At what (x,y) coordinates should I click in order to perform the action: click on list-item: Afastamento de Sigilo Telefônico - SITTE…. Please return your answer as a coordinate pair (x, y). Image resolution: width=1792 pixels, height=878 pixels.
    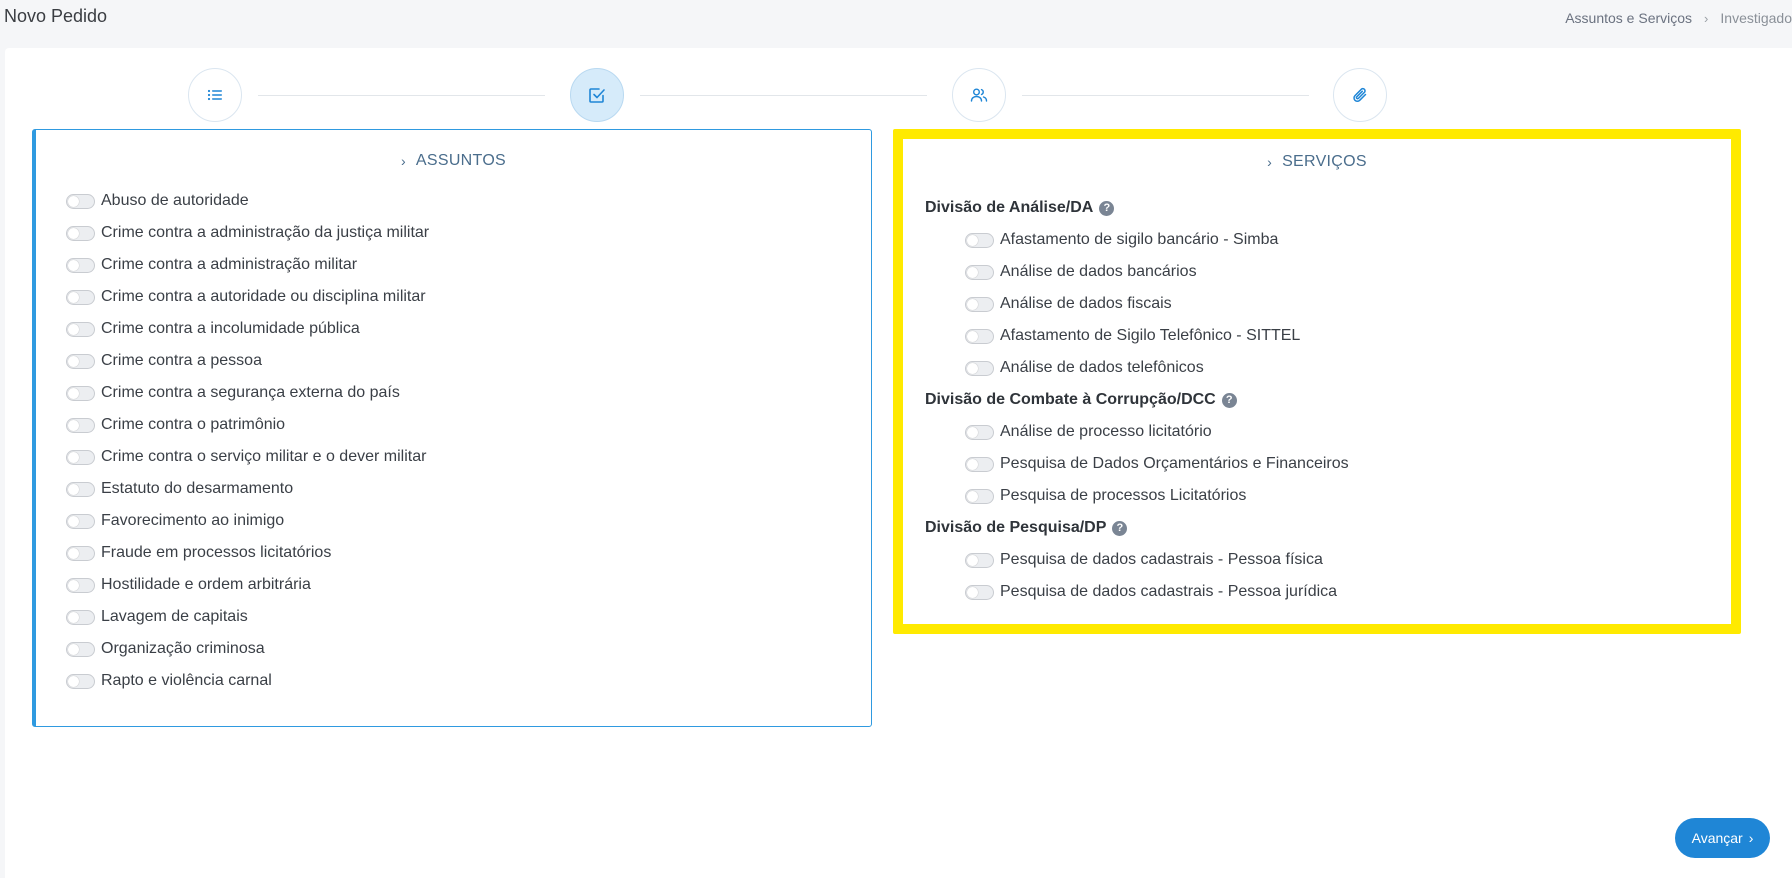
    Looking at the image, I should click on (1157, 336).